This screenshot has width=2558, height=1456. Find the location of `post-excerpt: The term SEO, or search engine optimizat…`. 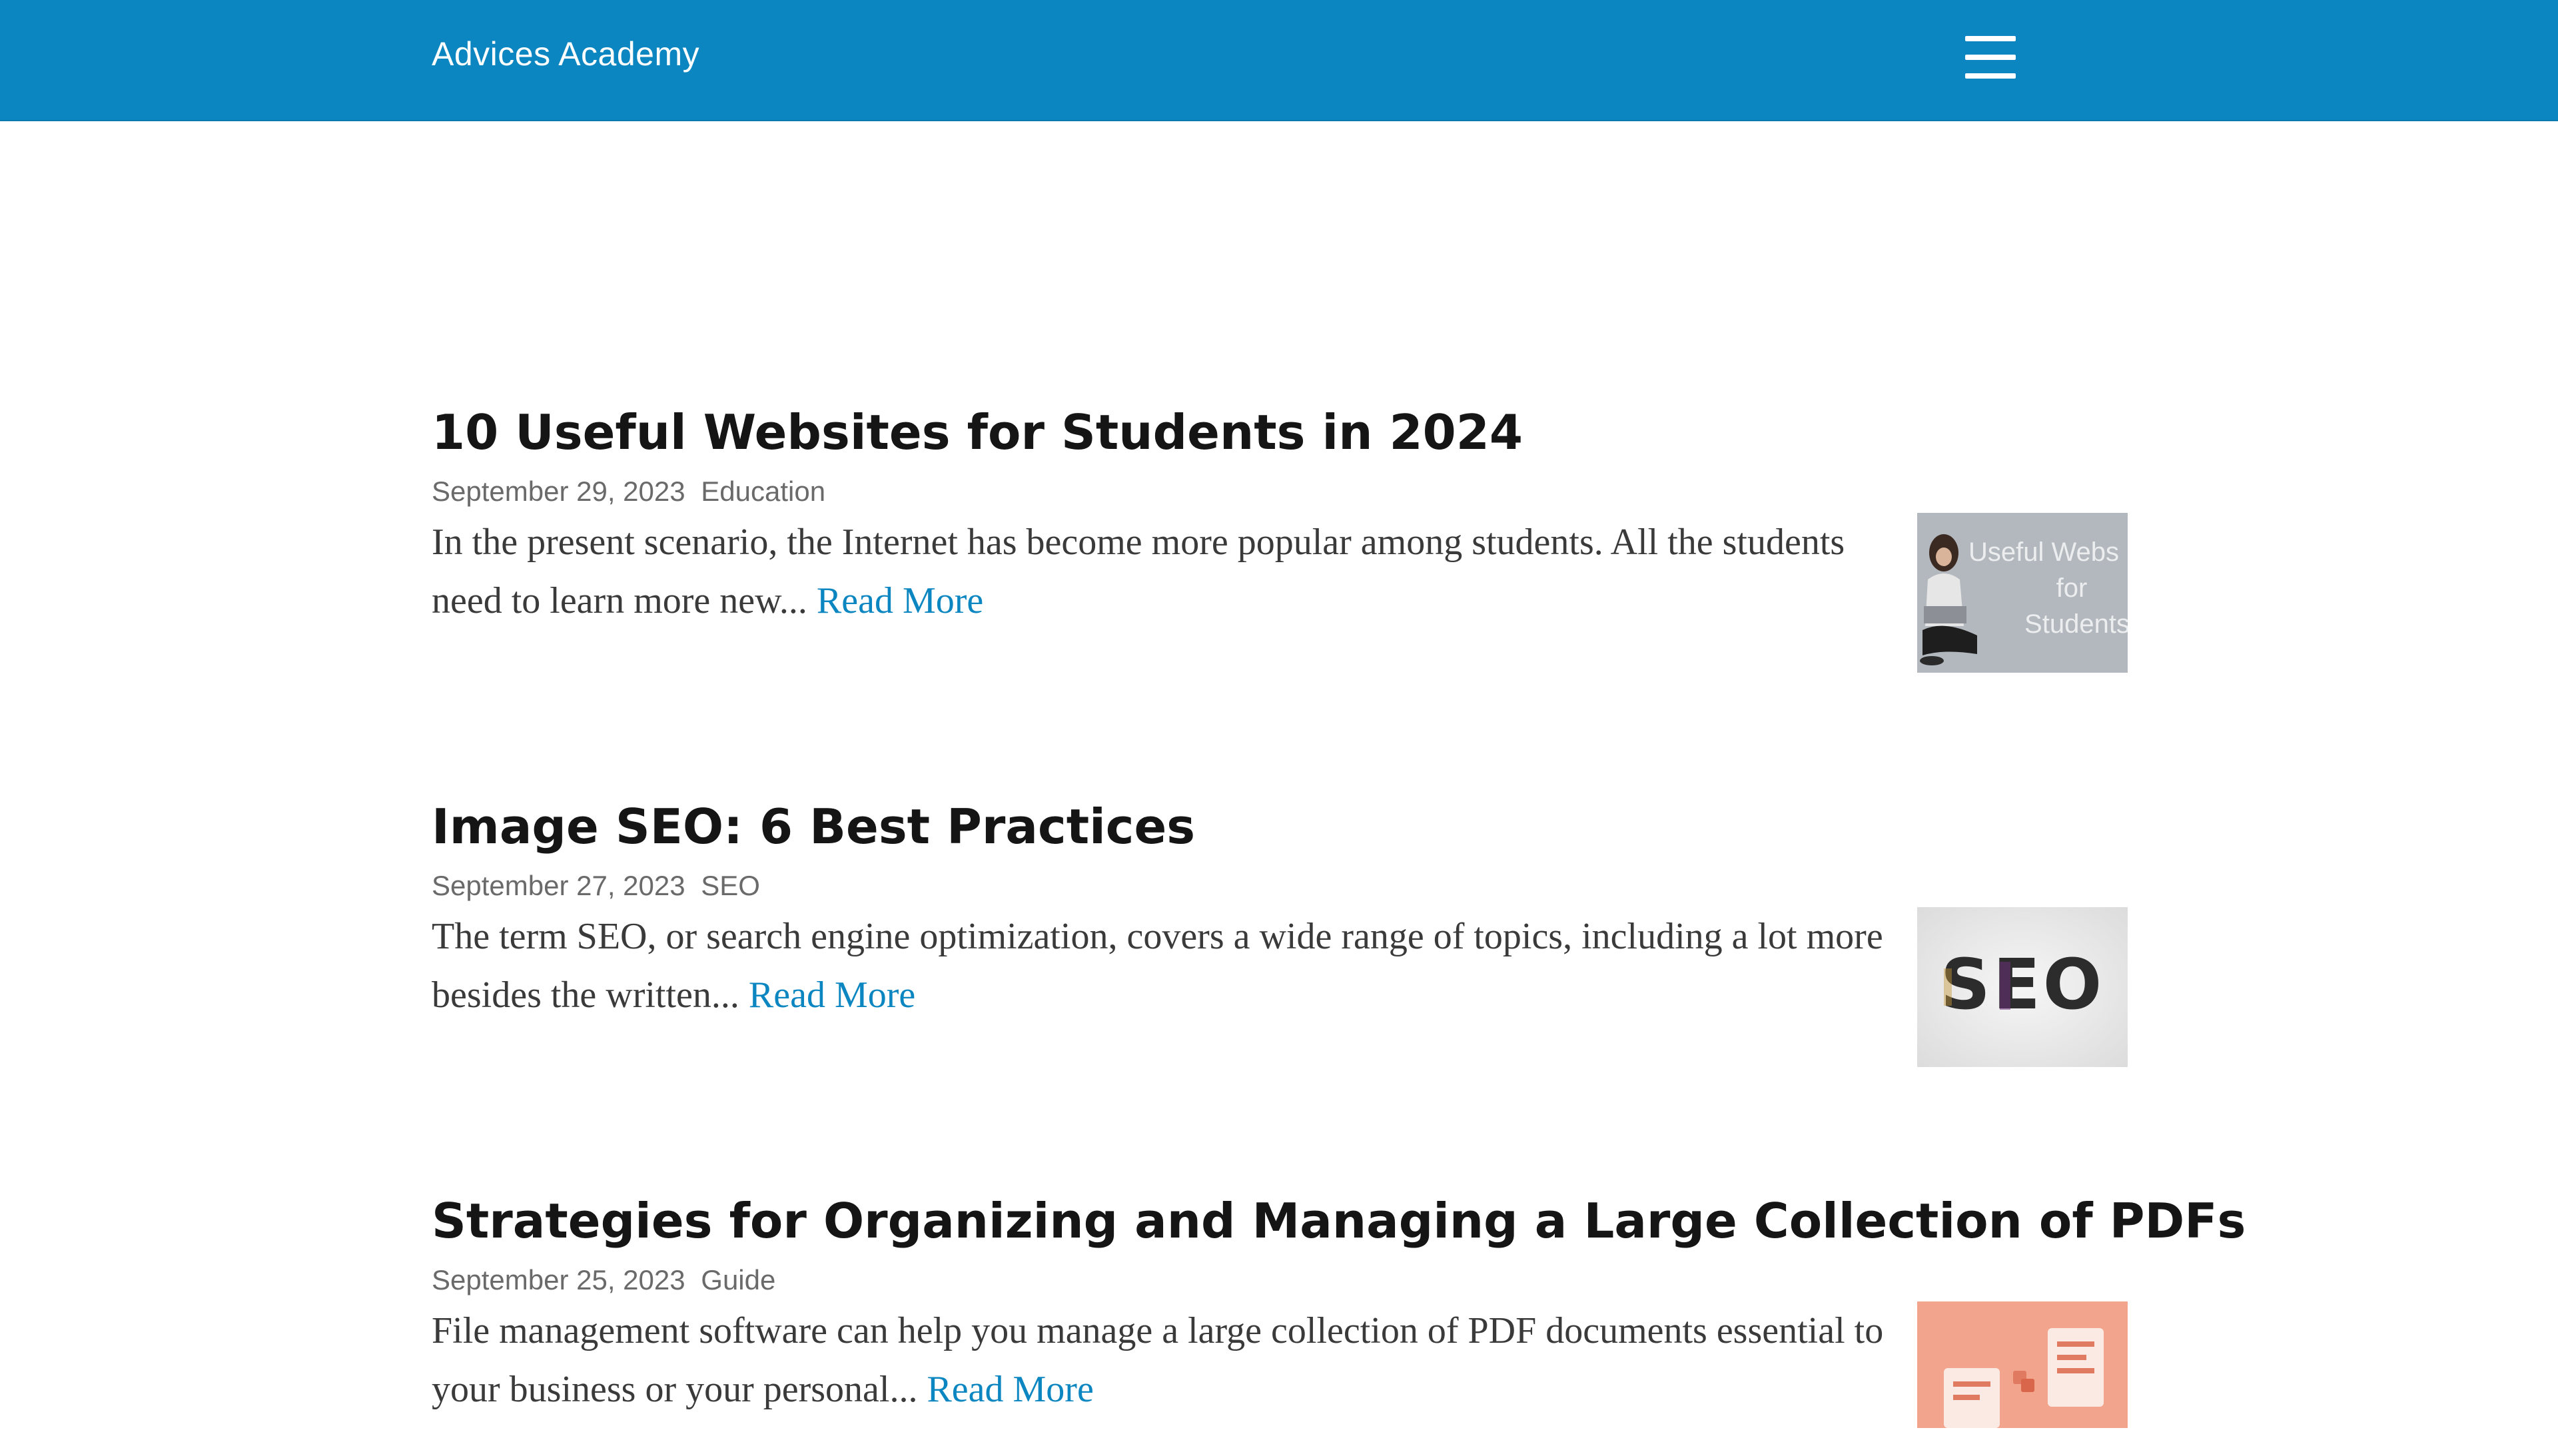

post-excerpt: The term SEO, or search engine optimizat… is located at coordinates (1158, 965).